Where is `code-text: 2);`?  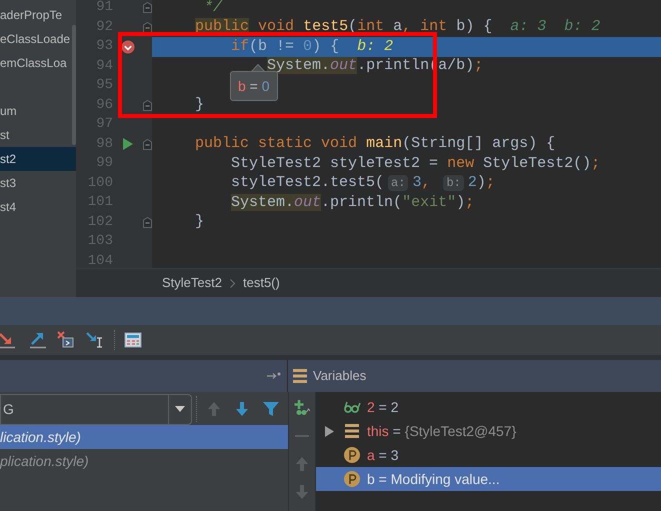
code-text: 2); is located at coordinates (481, 183).